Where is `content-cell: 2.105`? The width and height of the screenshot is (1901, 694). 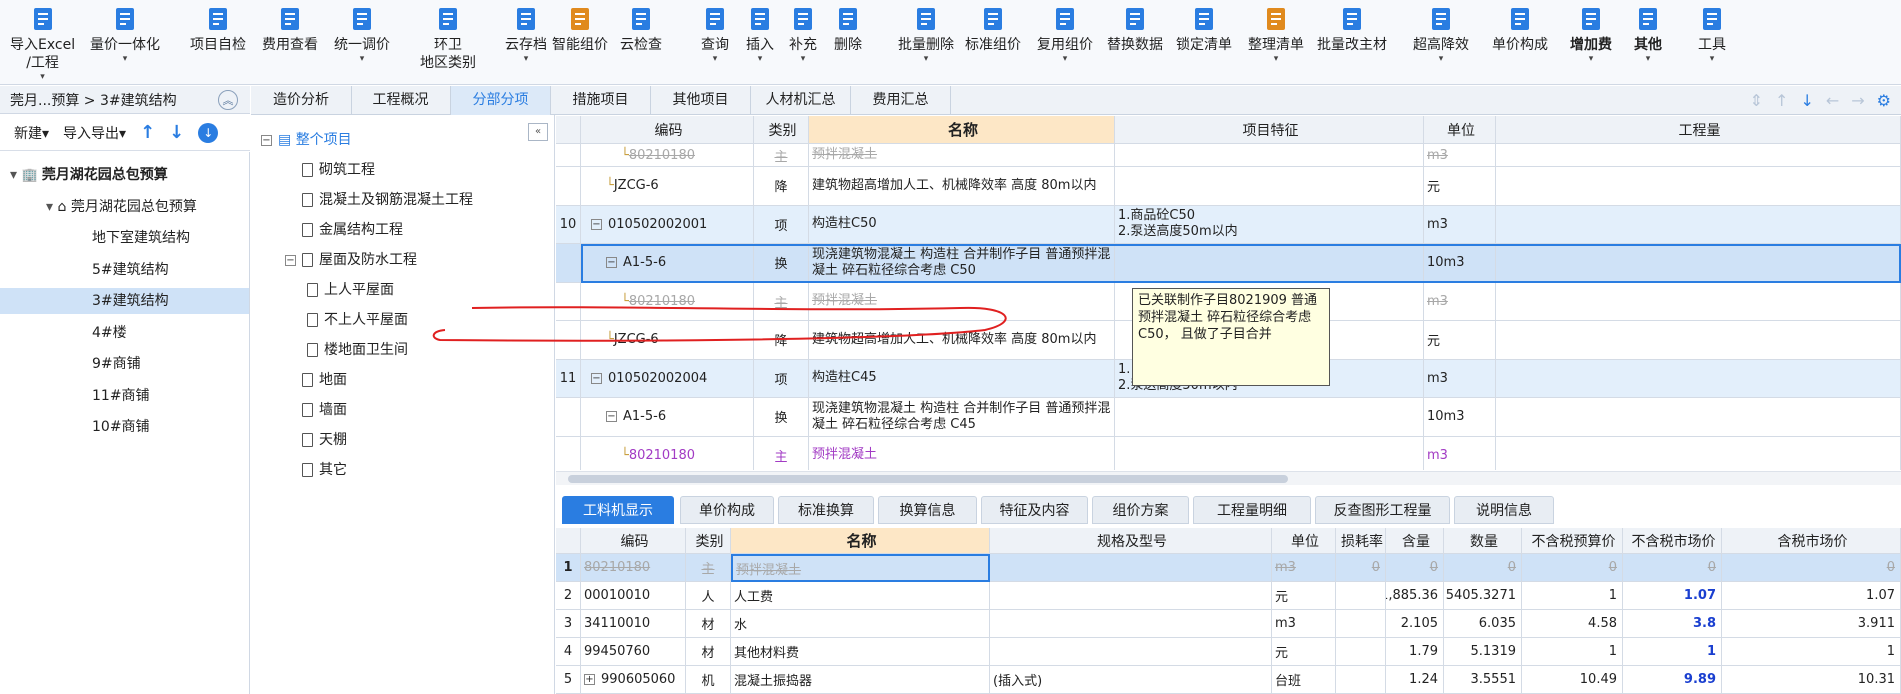
content-cell: 2.105 is located at coordinates (1415, 624).